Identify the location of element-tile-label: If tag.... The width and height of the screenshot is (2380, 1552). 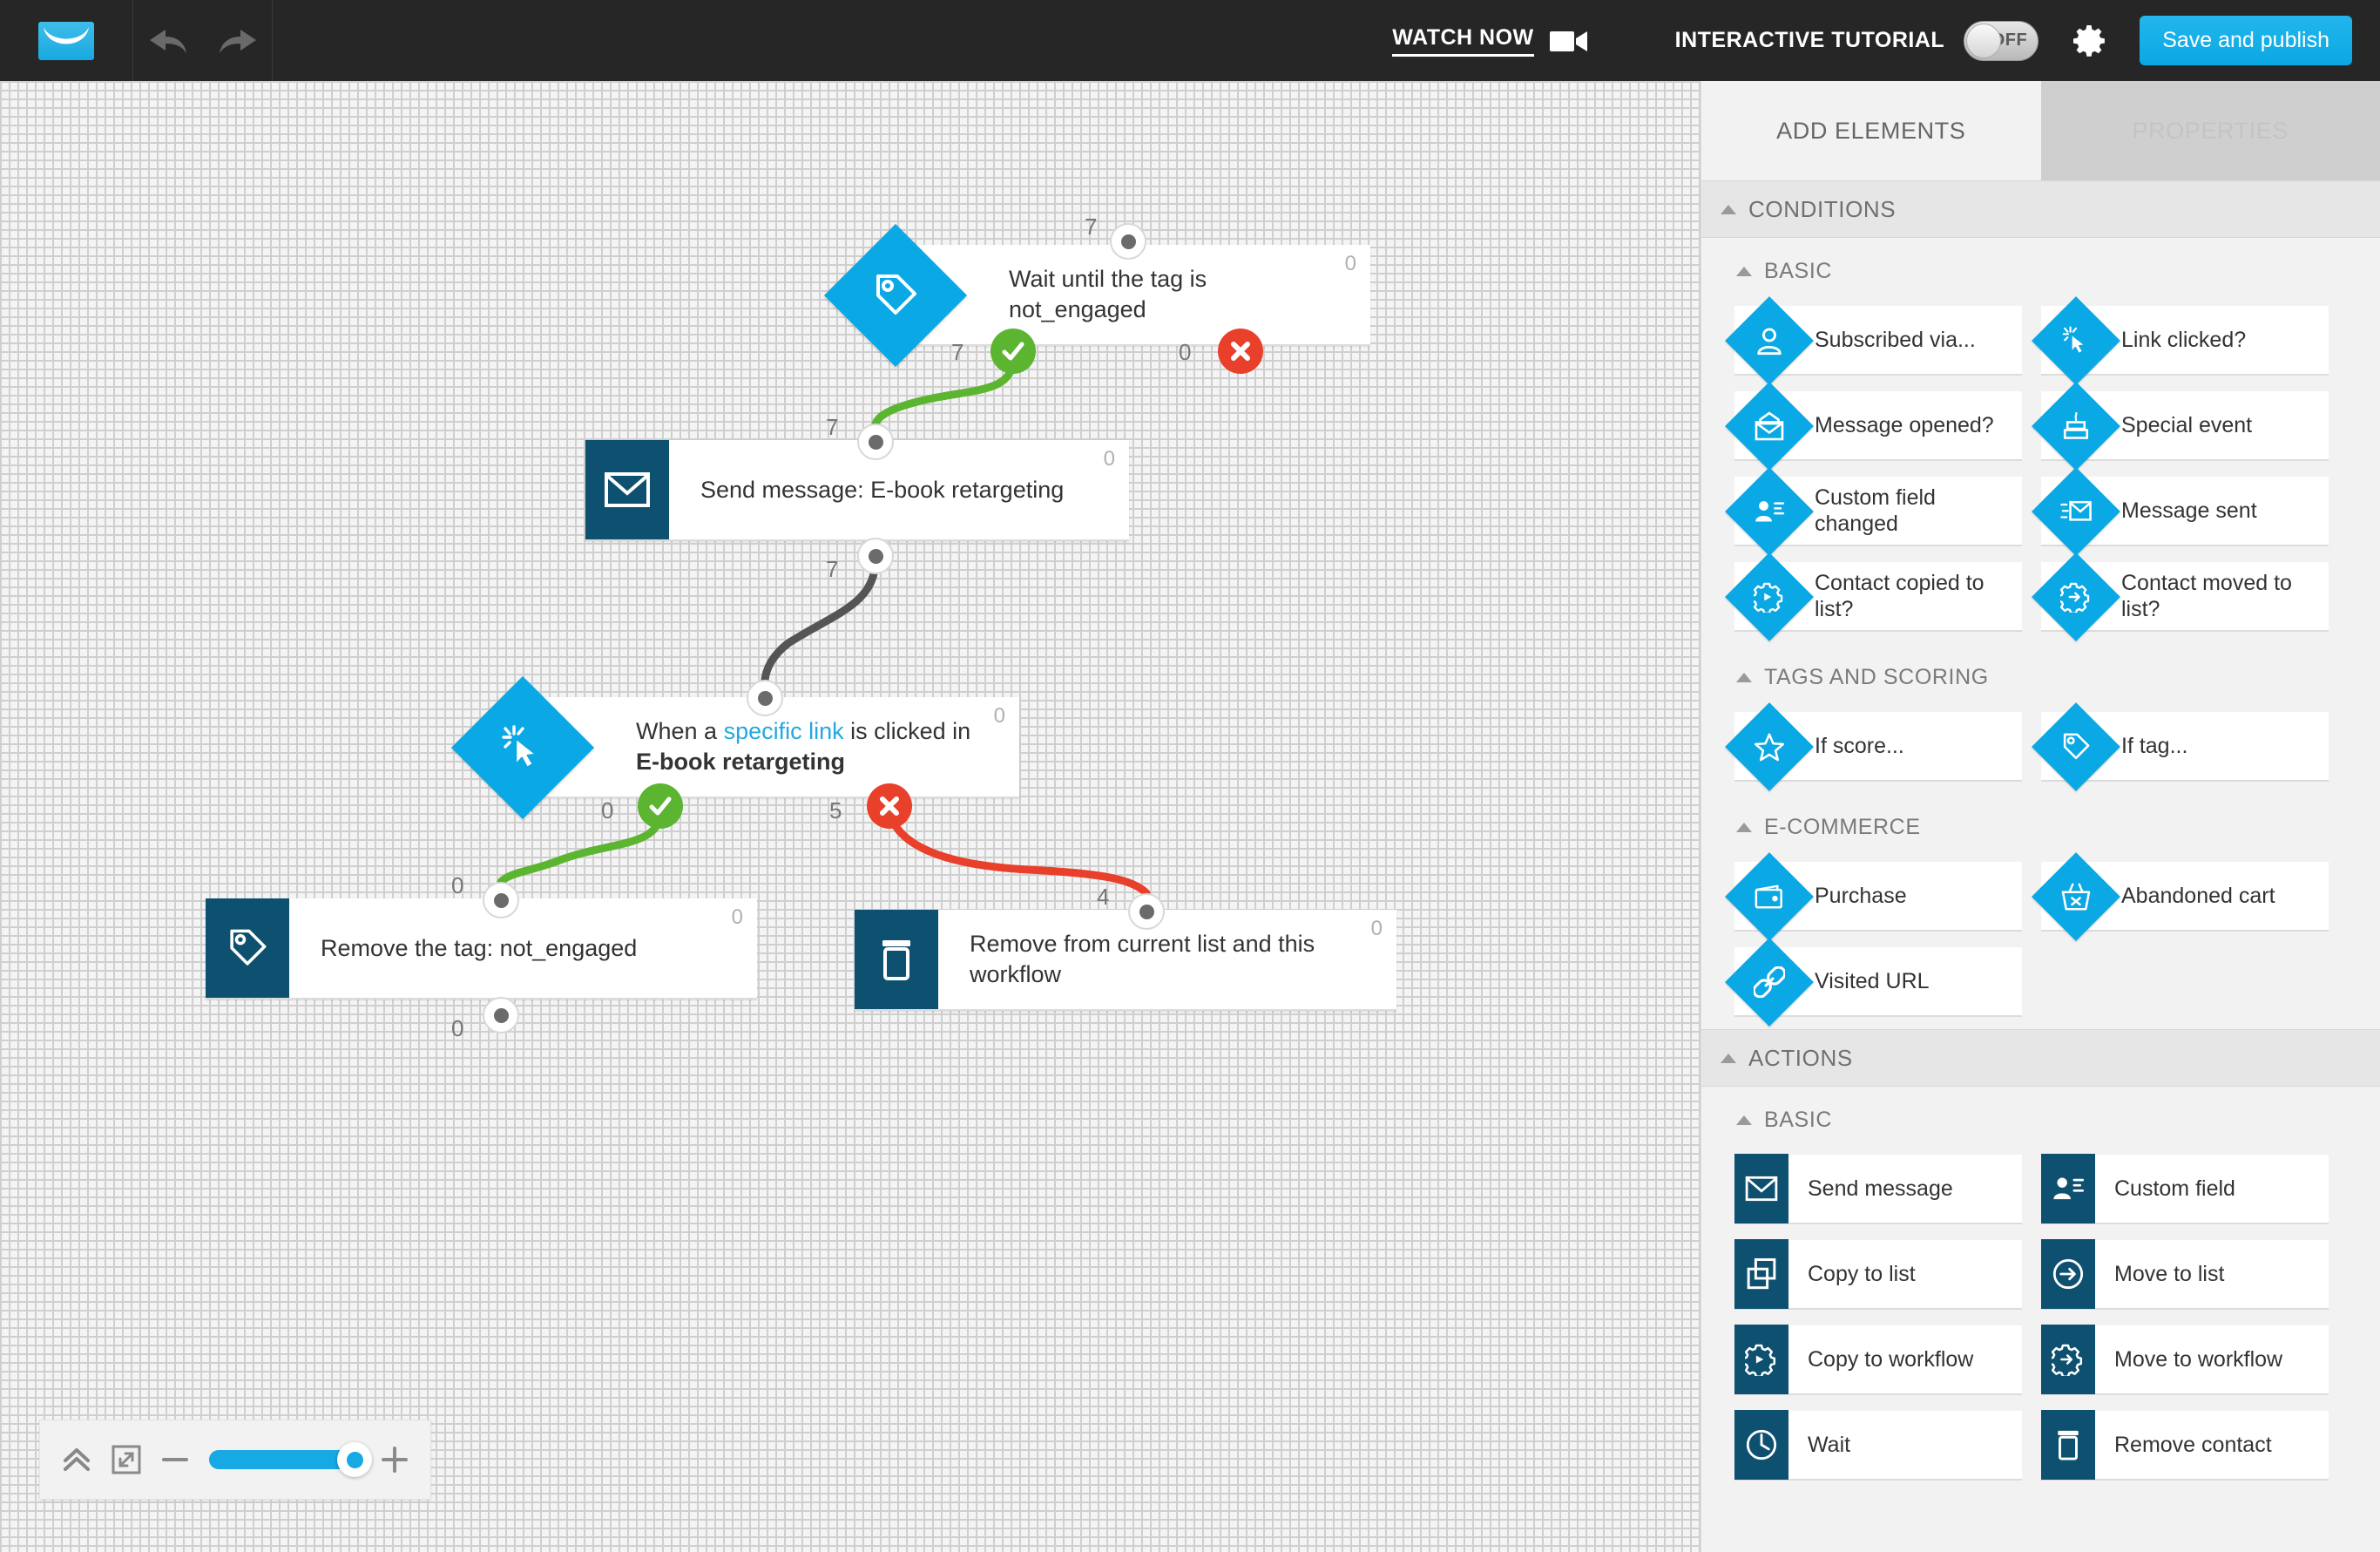
(2154, 745).